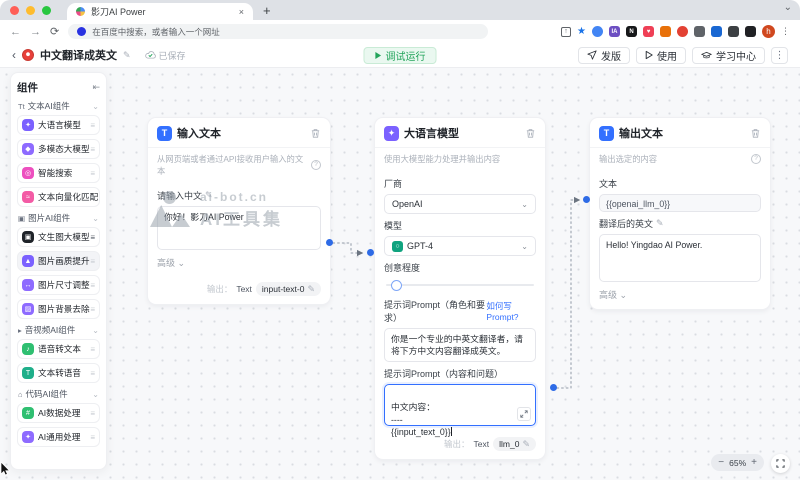 The height and width of the screenshot is (480, 800). What do you see at coordinates (631, 31) in the screenshot?
I see `extension-icon: N` at bounding box center [631, 31].